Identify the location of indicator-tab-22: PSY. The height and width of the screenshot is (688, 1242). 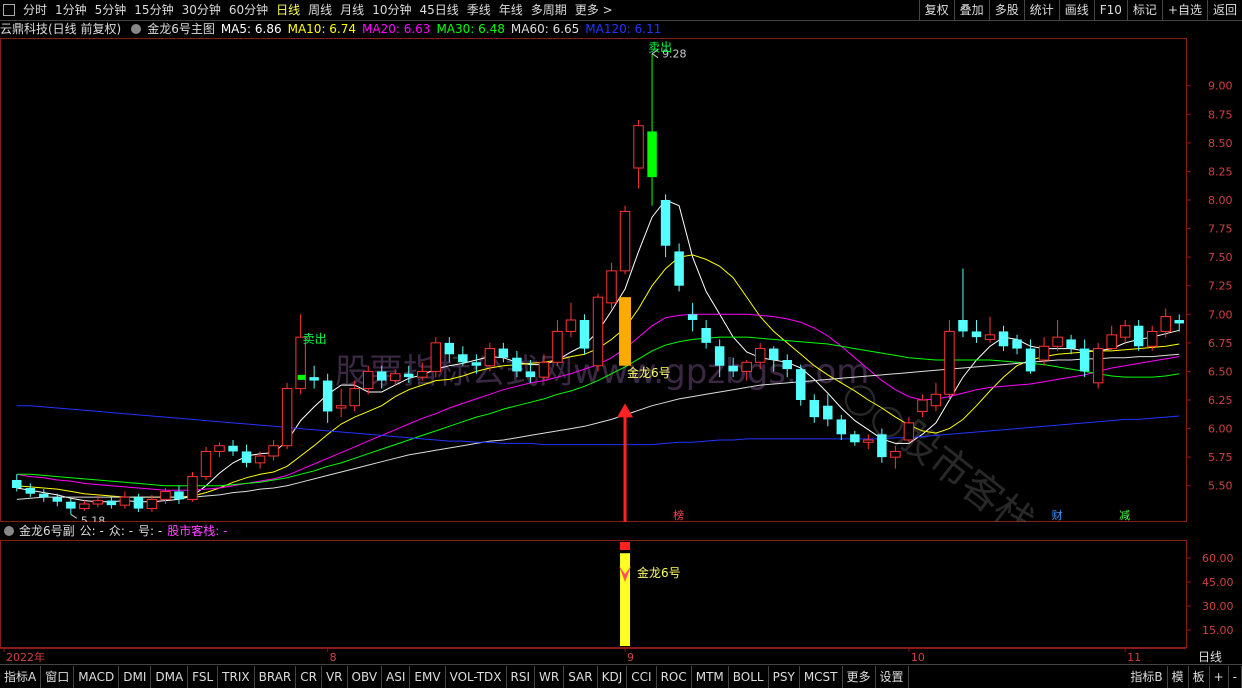
(784, 676).